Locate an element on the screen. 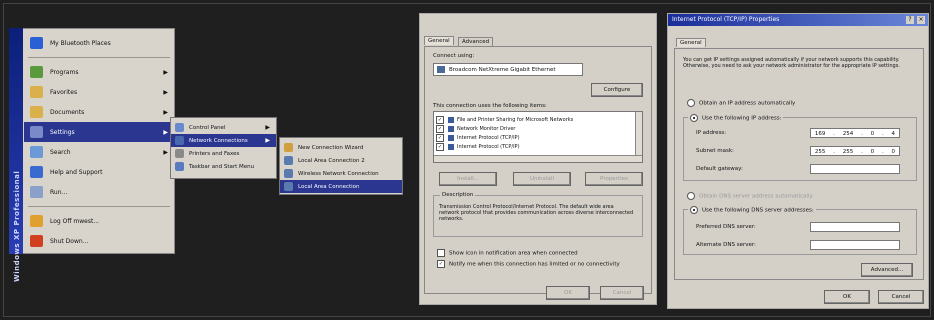  lan-cancel-button: Cancel is located at coordinates (622, 293).